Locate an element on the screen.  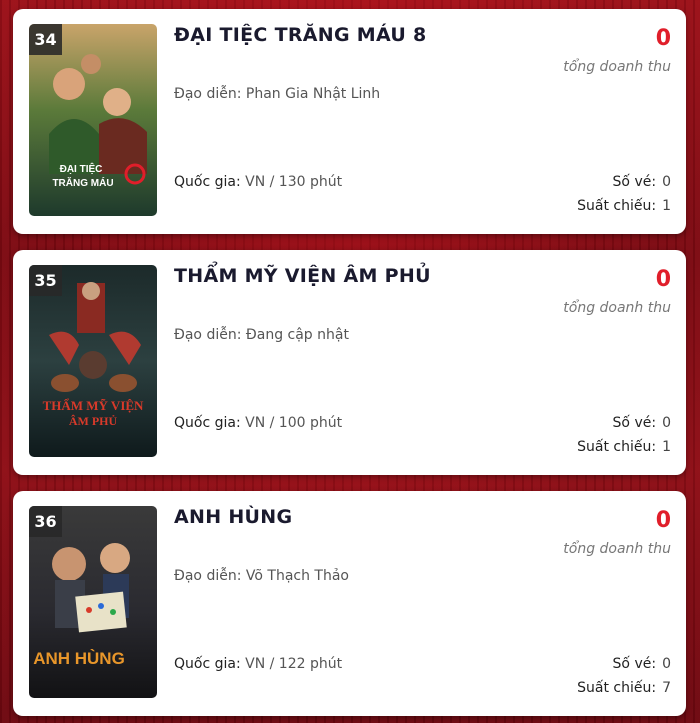
svg-text: TRĂNG MÁU is located at coordinates (82, 182).